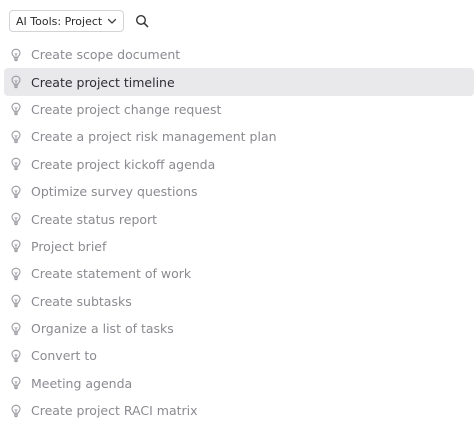  I want to click on list-item-label: Create project RACI matrix, so click(114, 411).